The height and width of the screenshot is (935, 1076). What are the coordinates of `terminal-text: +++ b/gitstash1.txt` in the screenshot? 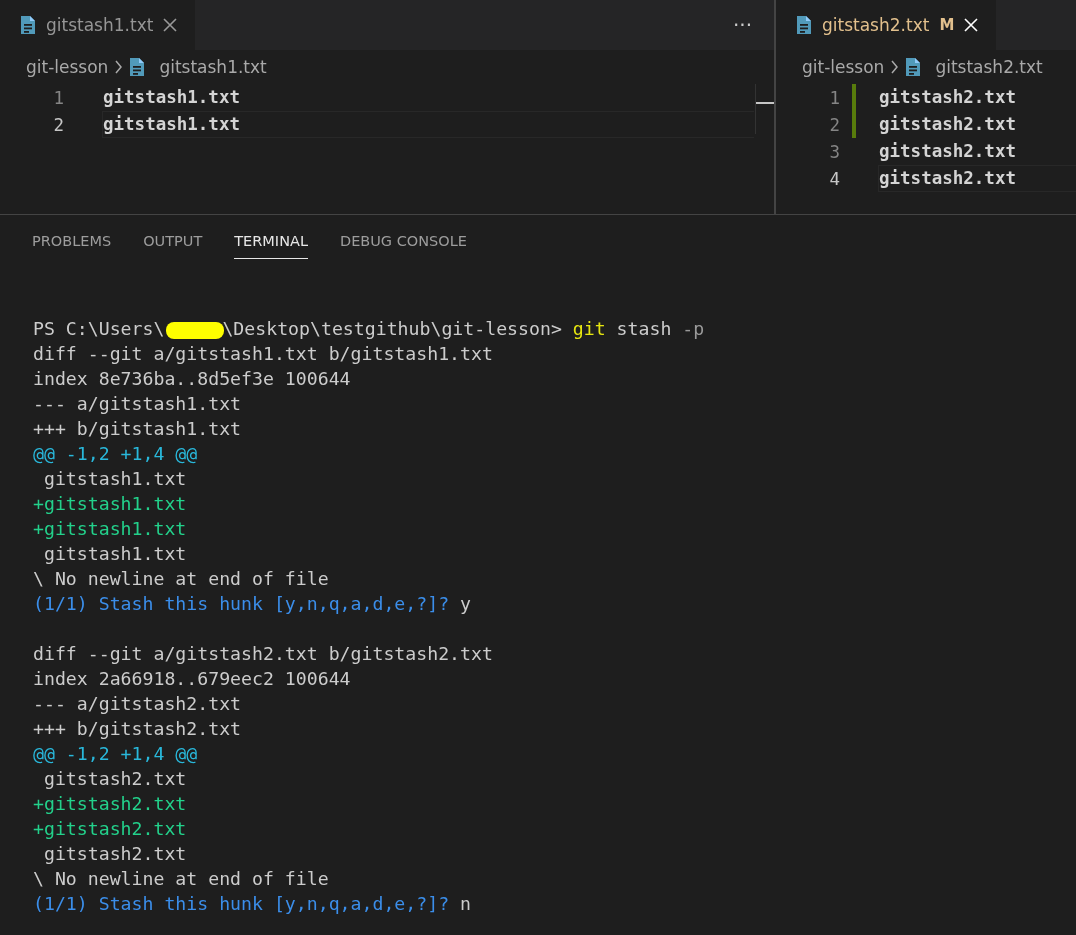 It's located at (137, 428).